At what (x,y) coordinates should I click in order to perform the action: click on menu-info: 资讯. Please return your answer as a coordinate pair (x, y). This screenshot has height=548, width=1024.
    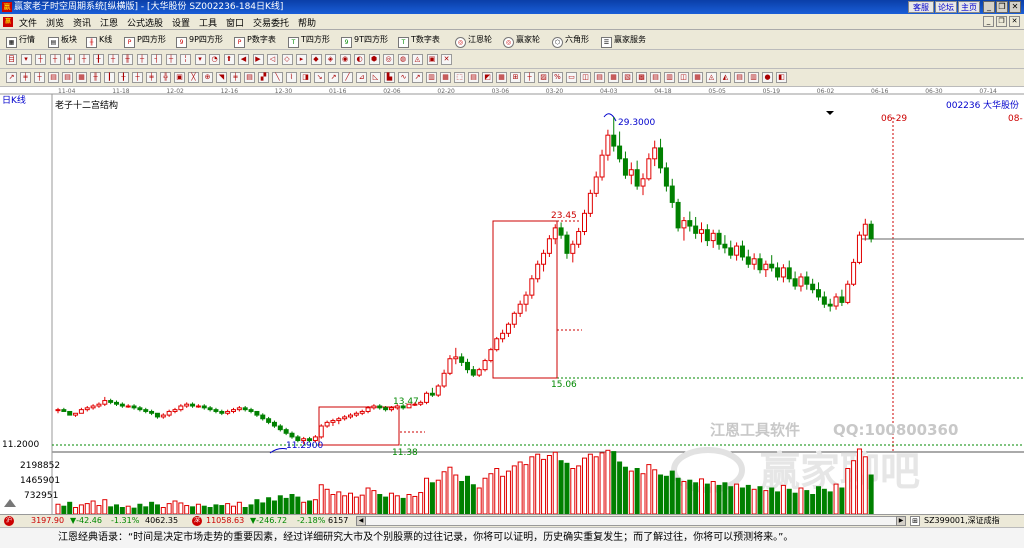
    Looking at the image, I should click on (82, 22).